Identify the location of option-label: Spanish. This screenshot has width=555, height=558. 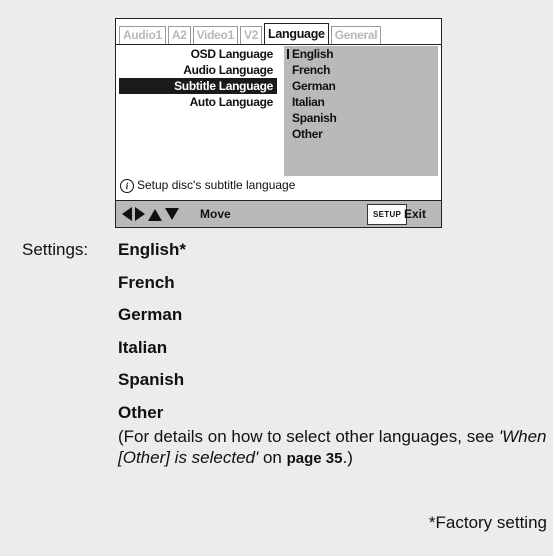
(314, 118).